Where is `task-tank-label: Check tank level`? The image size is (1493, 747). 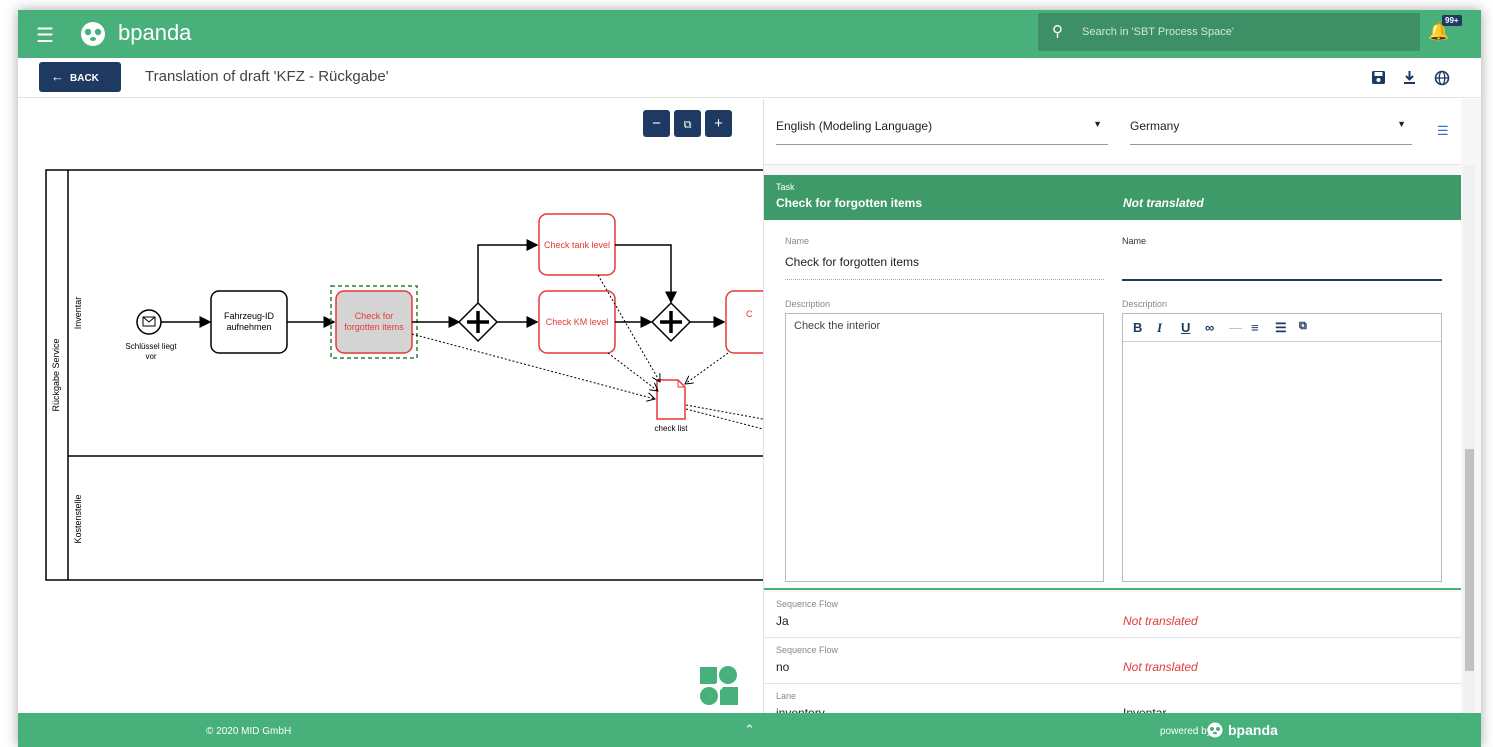
task-tank-label: Check tank level is located at coordinates (577, 245).